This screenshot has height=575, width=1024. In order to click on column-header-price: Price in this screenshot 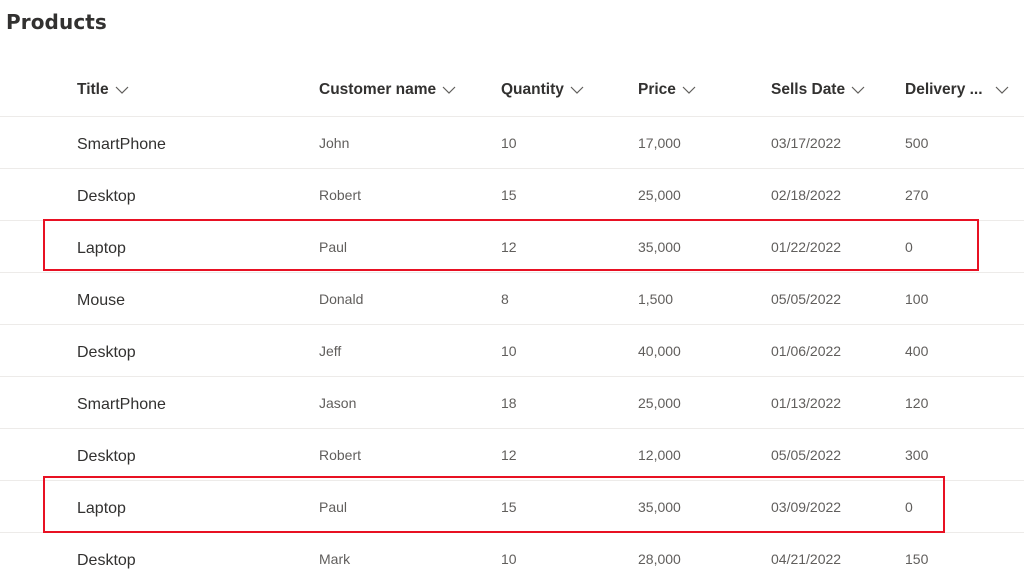, I will do `click(667, 90)`.